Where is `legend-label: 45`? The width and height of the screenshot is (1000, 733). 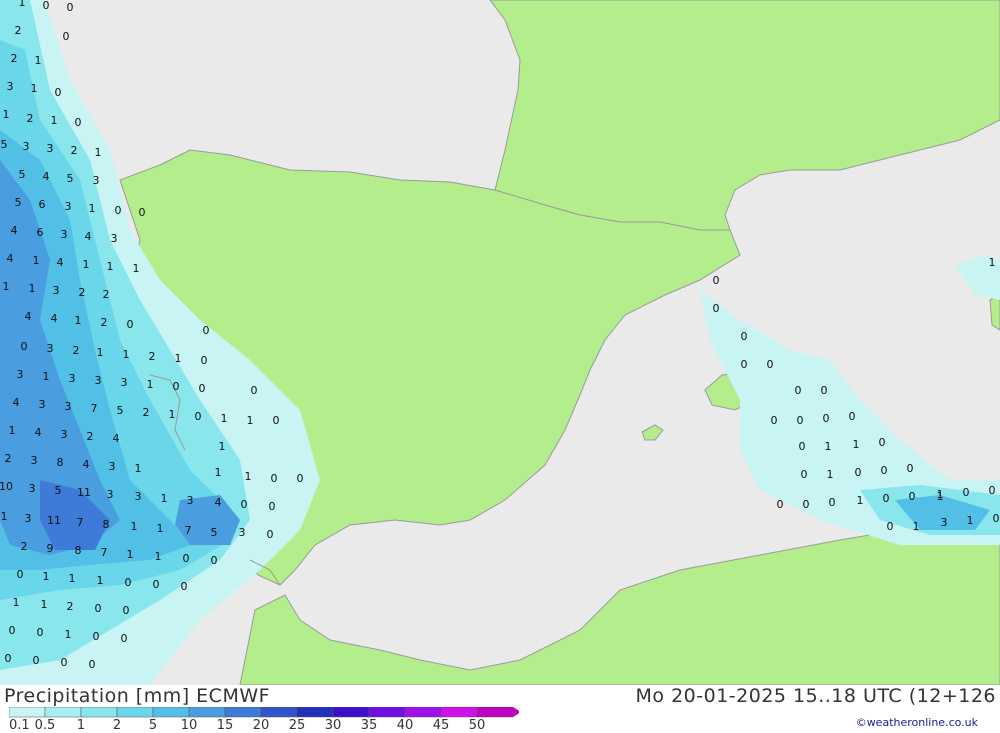 legend-label: 45 is located at coordinates (441, 724).